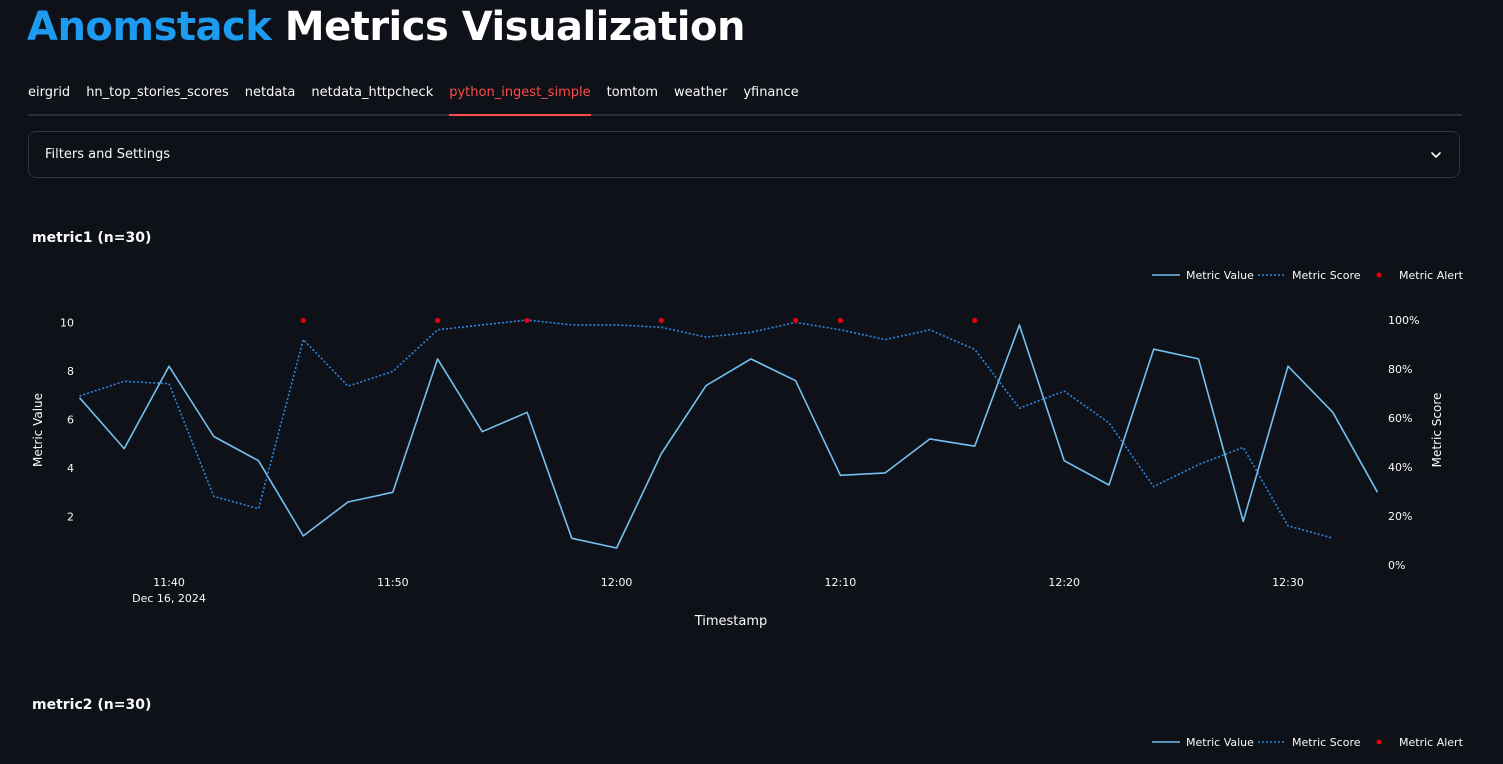 The width and height of the screenshot is (1503, 764). Describe the element at coordinates (1400, 369) in the screenshot. I see `y2-tick-label: 80%` at that location.